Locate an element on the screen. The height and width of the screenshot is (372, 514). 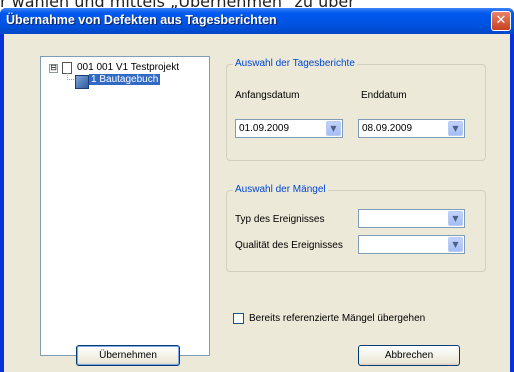
tree-node-project: 001 001 V1 Testprojekt is located at coordinates (128, 67).